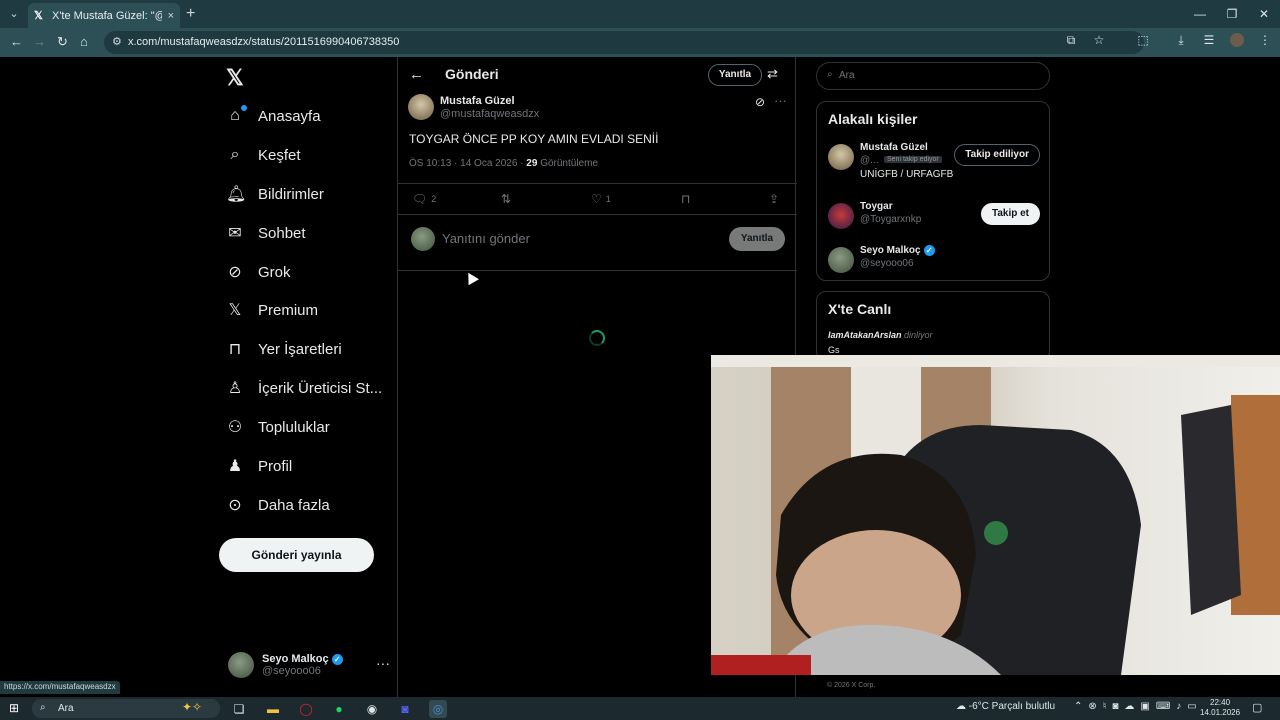 This screenshot has height=720, width=1280. I want to click on file-explorer-icon: ▬, so click(273, 709).